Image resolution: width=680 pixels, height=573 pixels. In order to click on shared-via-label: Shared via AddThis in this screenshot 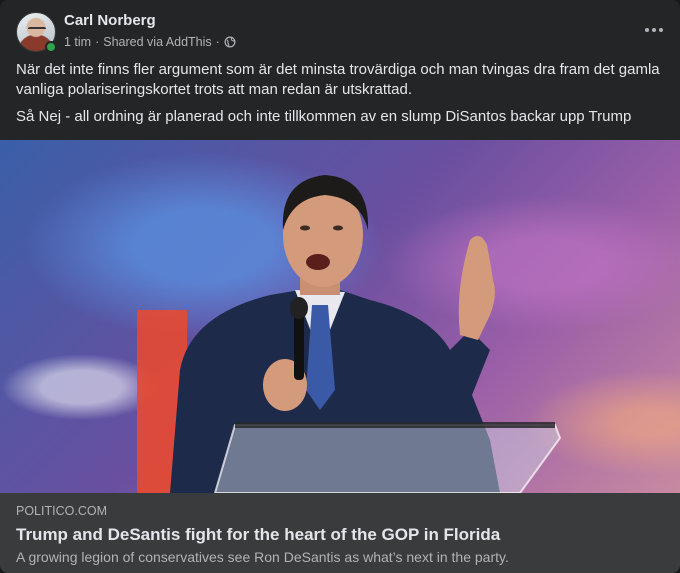, I will do `click(157, 42)`.